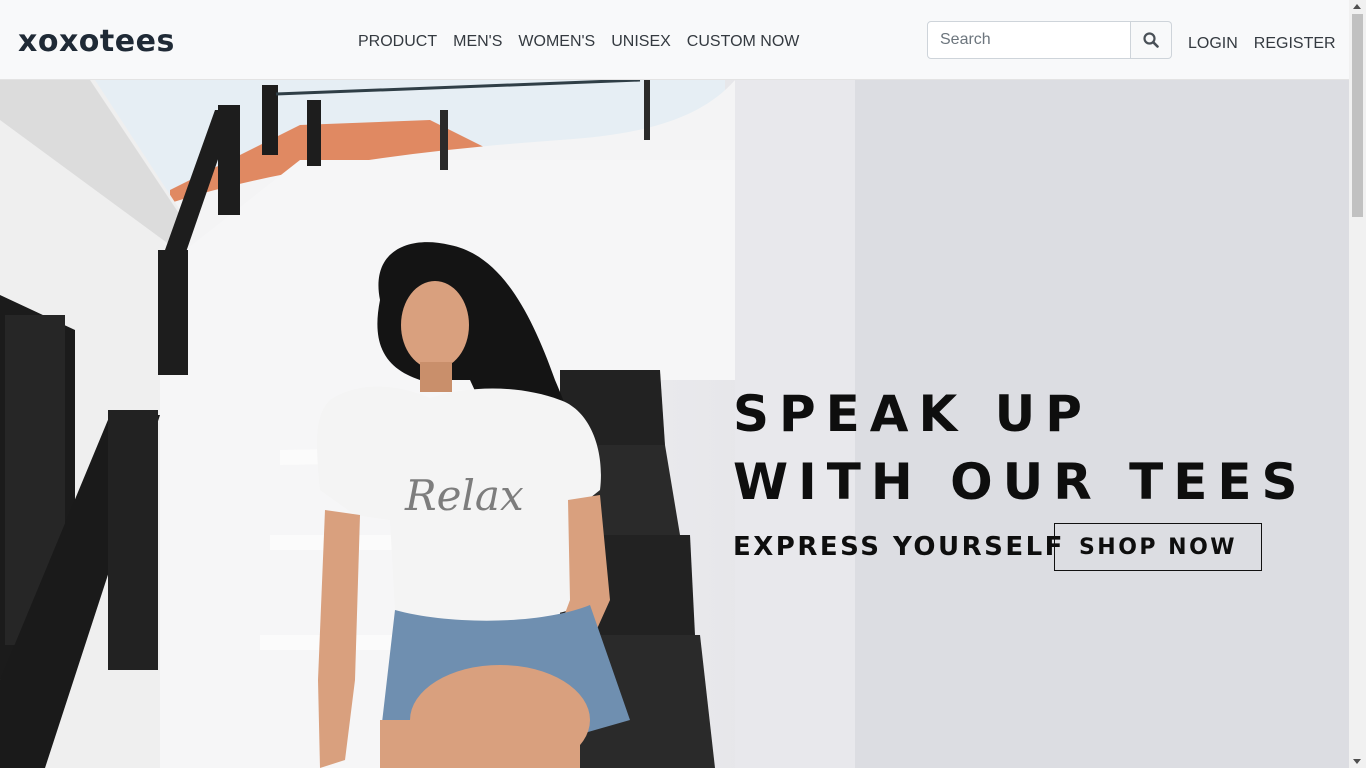 This screenshot has height=768, width=1366. What do you see at coordinates (477, 42) in the screenshot?
I see `nav-mens: MEN'S` at bounding box center [477, 42].